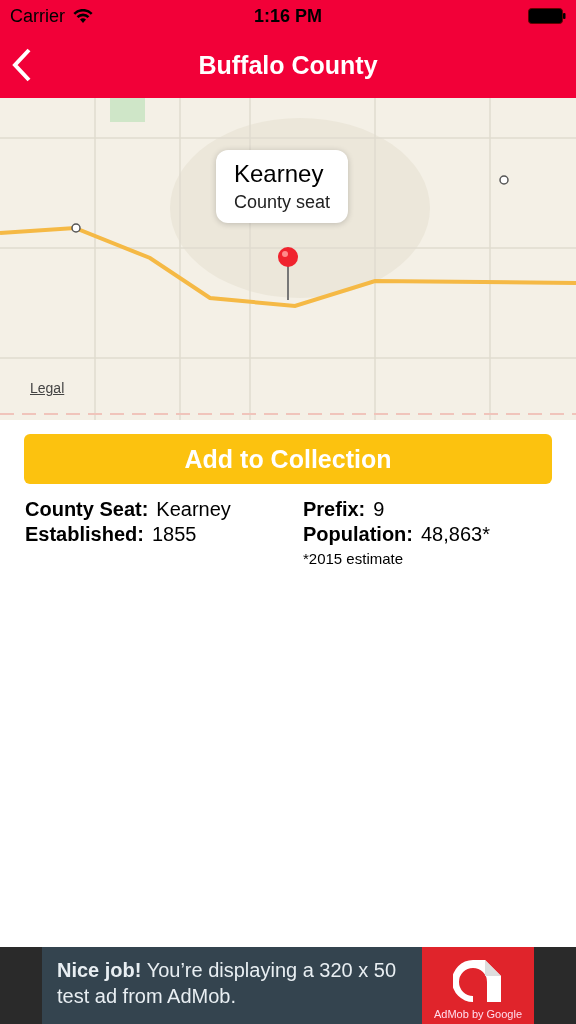 This screenshot has height=1024, width=576. What do you see at coordinates (193, 509) in the screenshot?
I see `detail-value: Kearney` at bounding box center [193, 509].